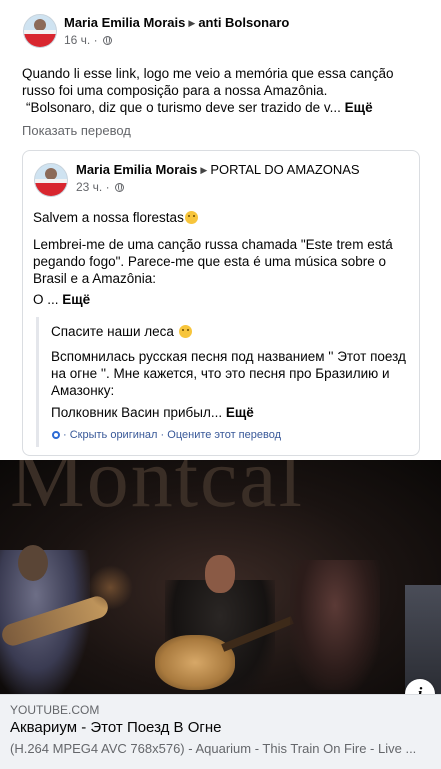  Describe the element at coordinates (240, 412) in the screenshot. I see `translation-see-more-link: Ещё` at that location.